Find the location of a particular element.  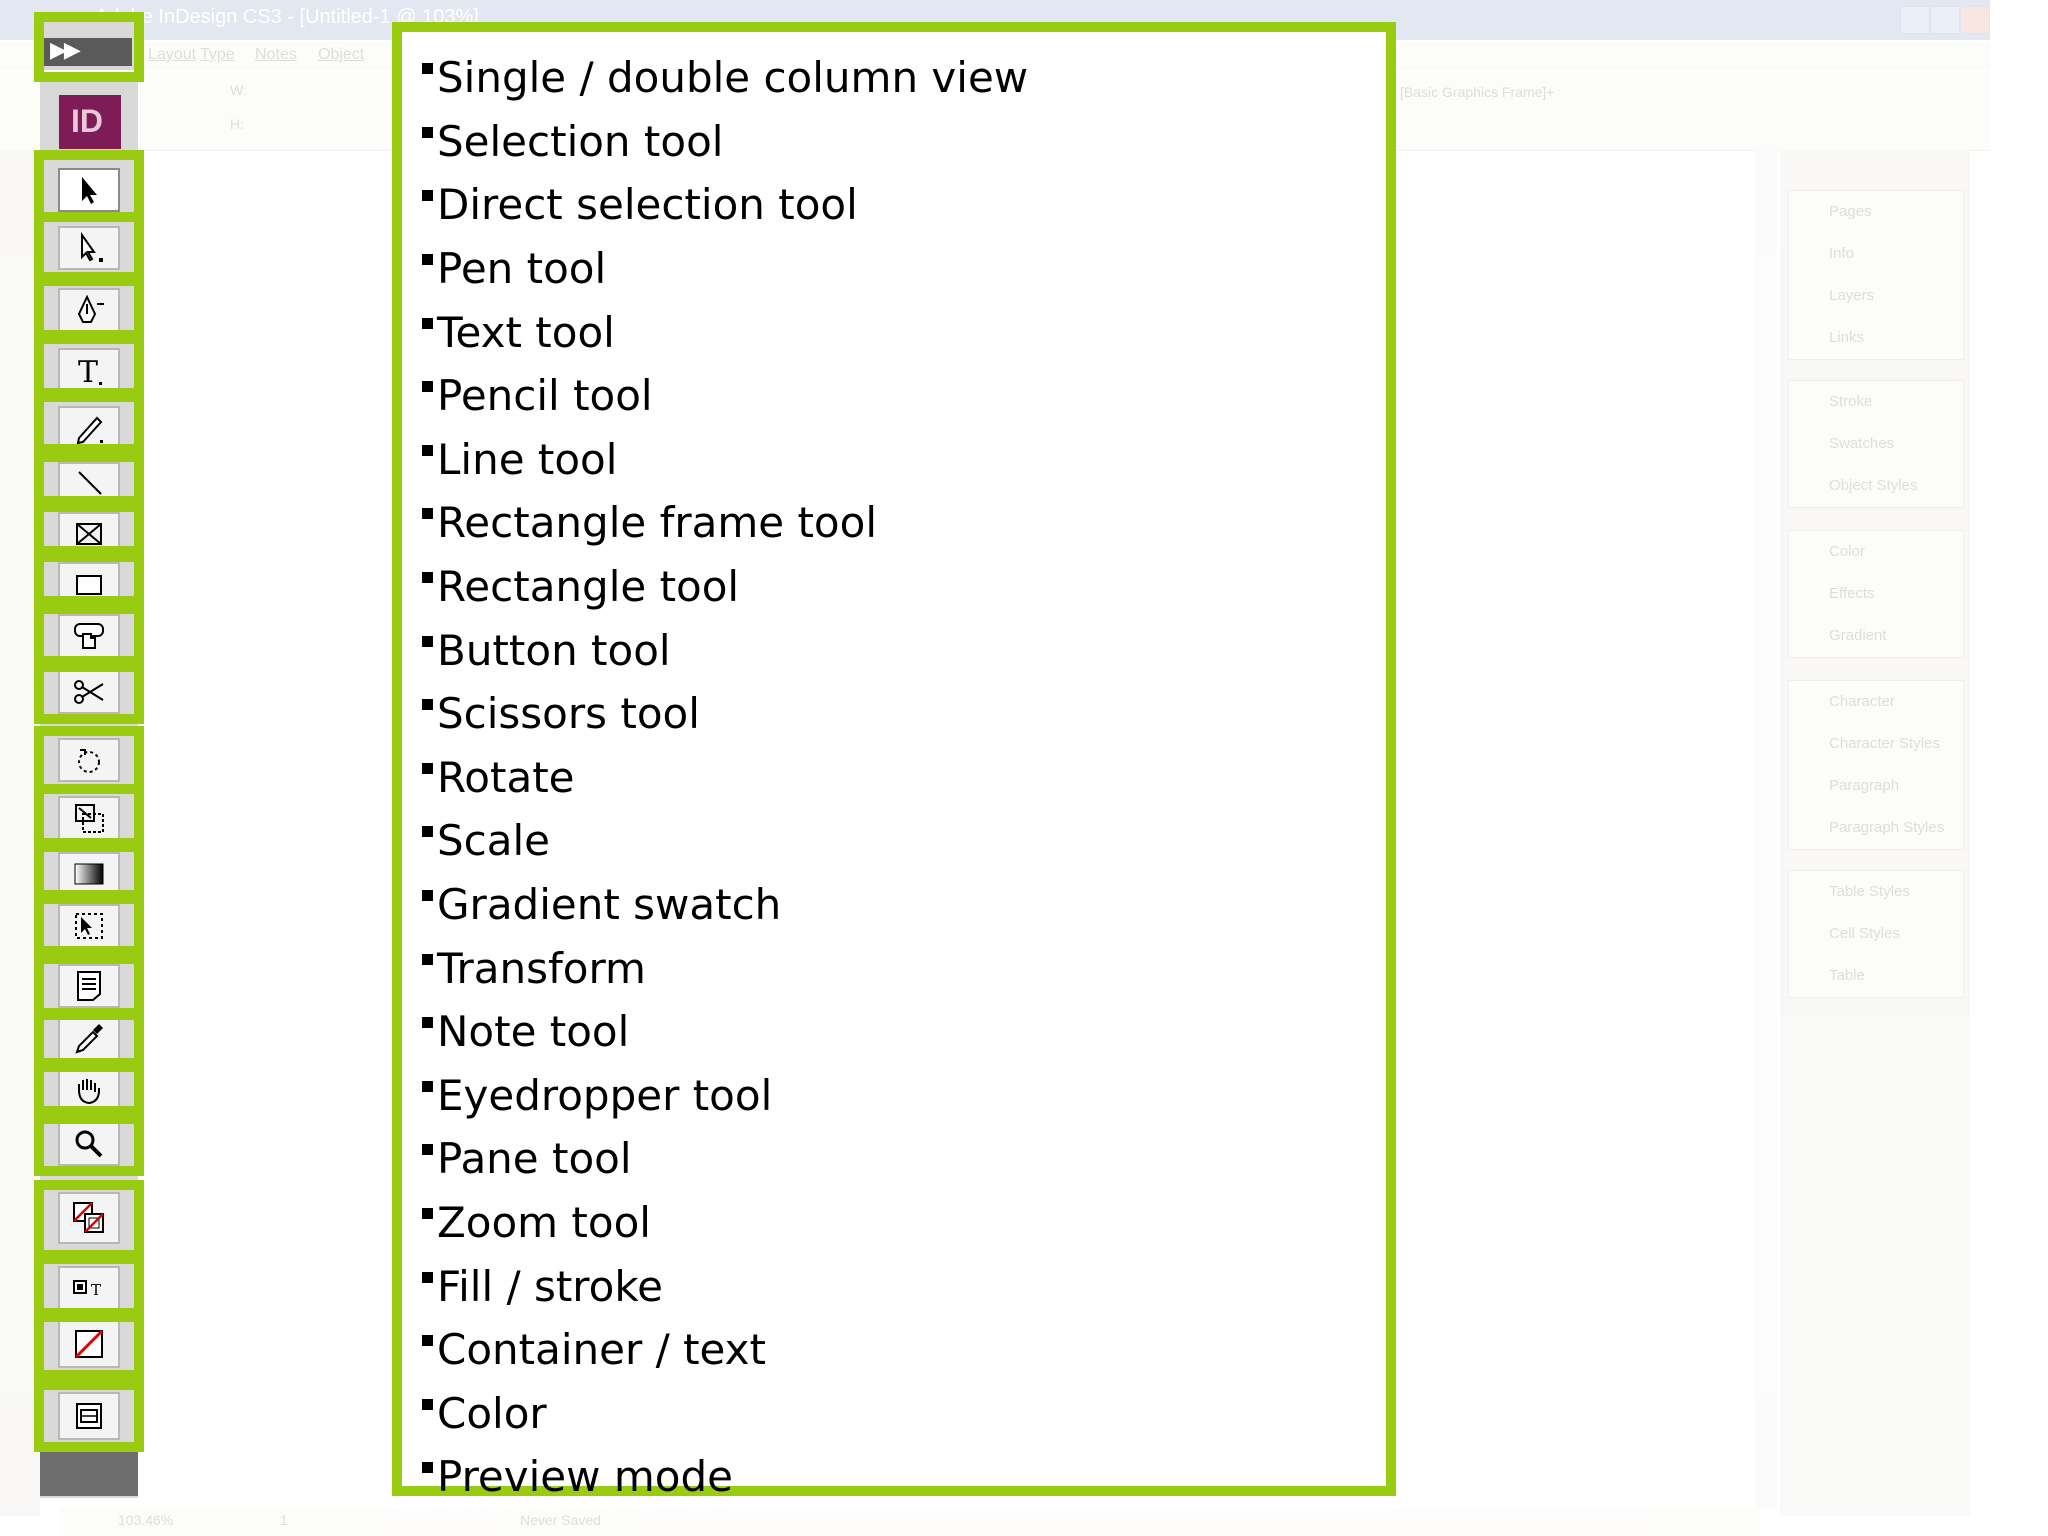

gradient-icon is located at coordinates (89, 874).